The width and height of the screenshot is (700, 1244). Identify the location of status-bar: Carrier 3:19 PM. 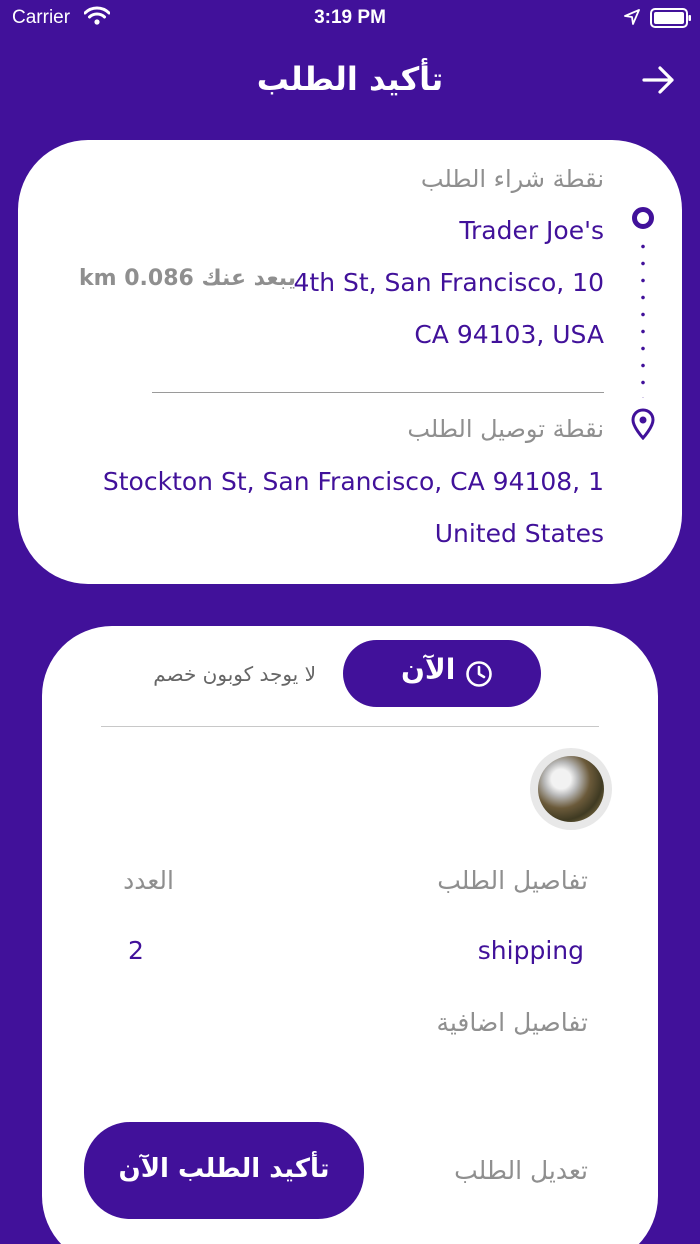
(350, 19).